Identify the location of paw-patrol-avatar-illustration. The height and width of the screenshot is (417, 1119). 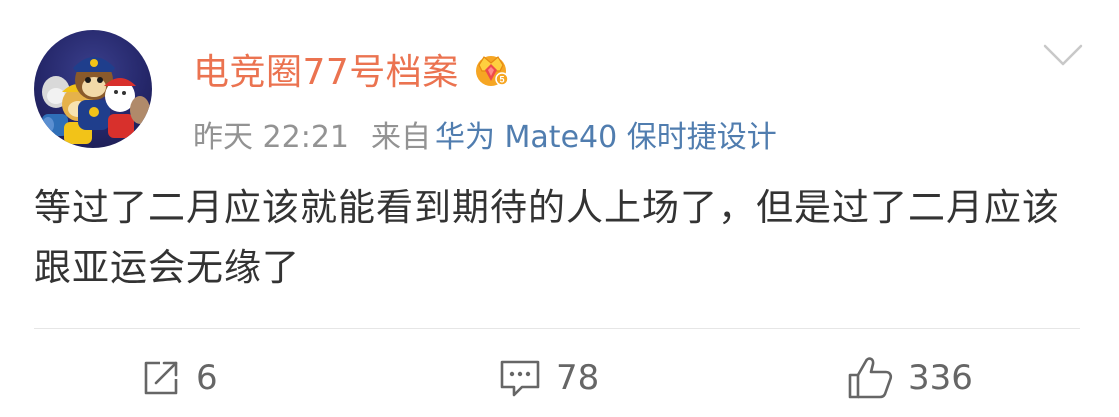
(96, 100).